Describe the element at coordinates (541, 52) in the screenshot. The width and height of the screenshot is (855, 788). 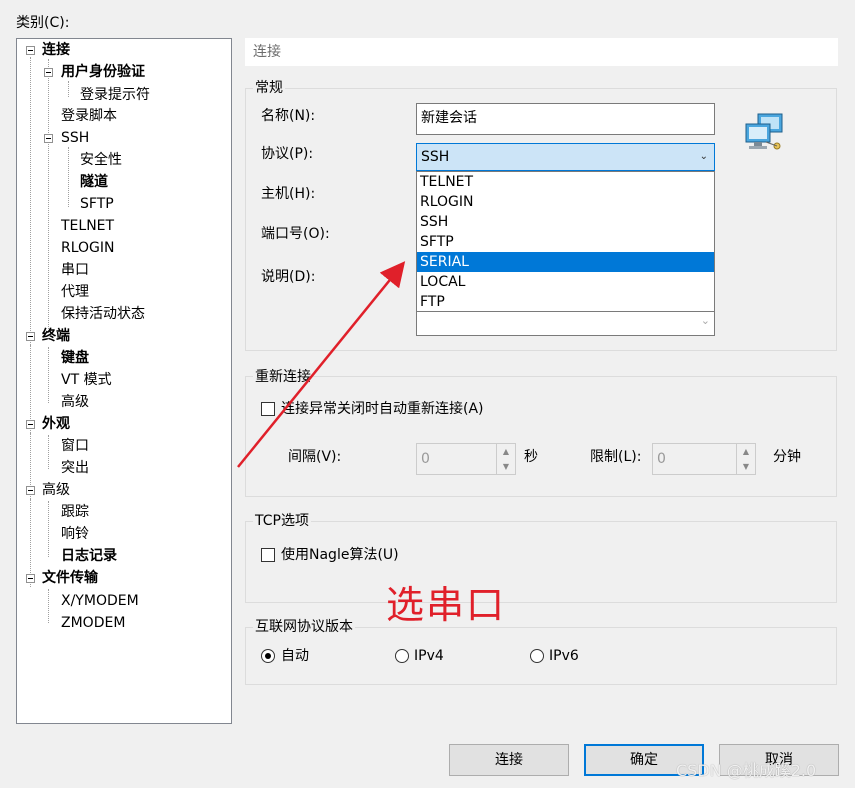
I see `section-header: 连接` at that location.